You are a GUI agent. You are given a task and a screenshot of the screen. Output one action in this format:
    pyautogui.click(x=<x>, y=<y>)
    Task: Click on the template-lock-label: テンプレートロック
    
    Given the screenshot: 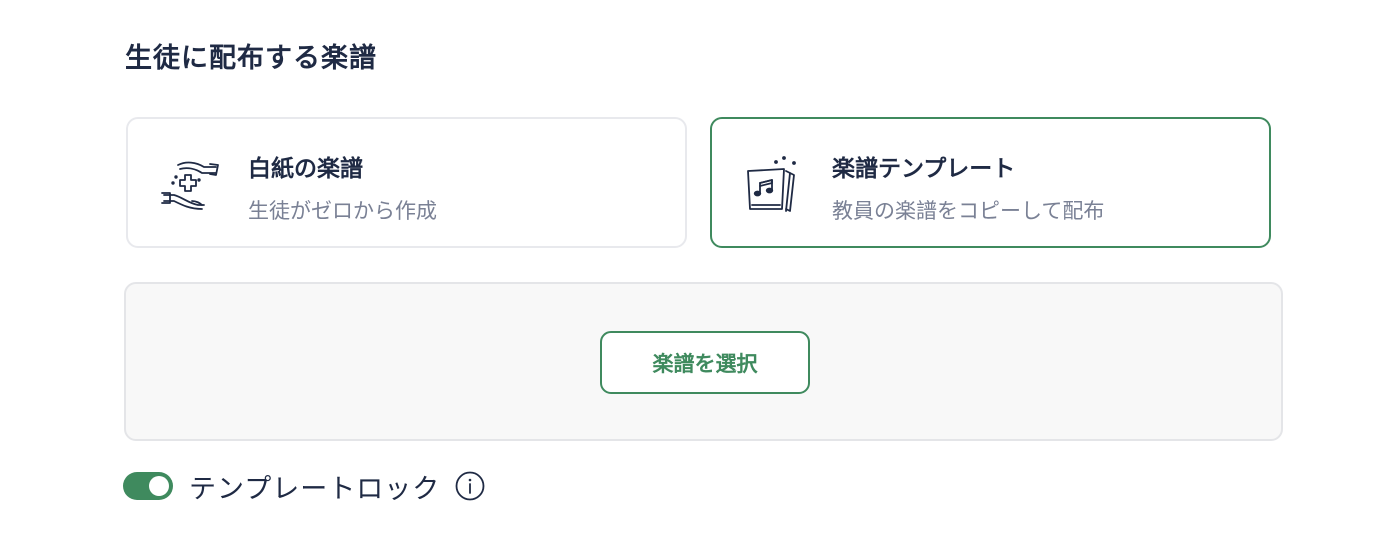 What is the action you would take?
    pyautogui.click(x=315, y=489)
    